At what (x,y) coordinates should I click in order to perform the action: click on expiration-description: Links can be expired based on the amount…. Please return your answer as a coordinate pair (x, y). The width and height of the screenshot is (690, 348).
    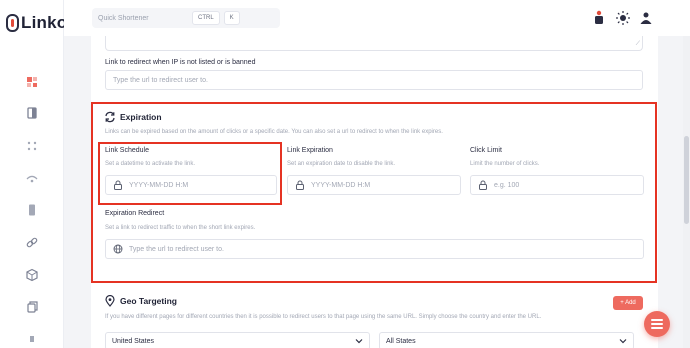
    Looking at the image, I should click on (274, 132).